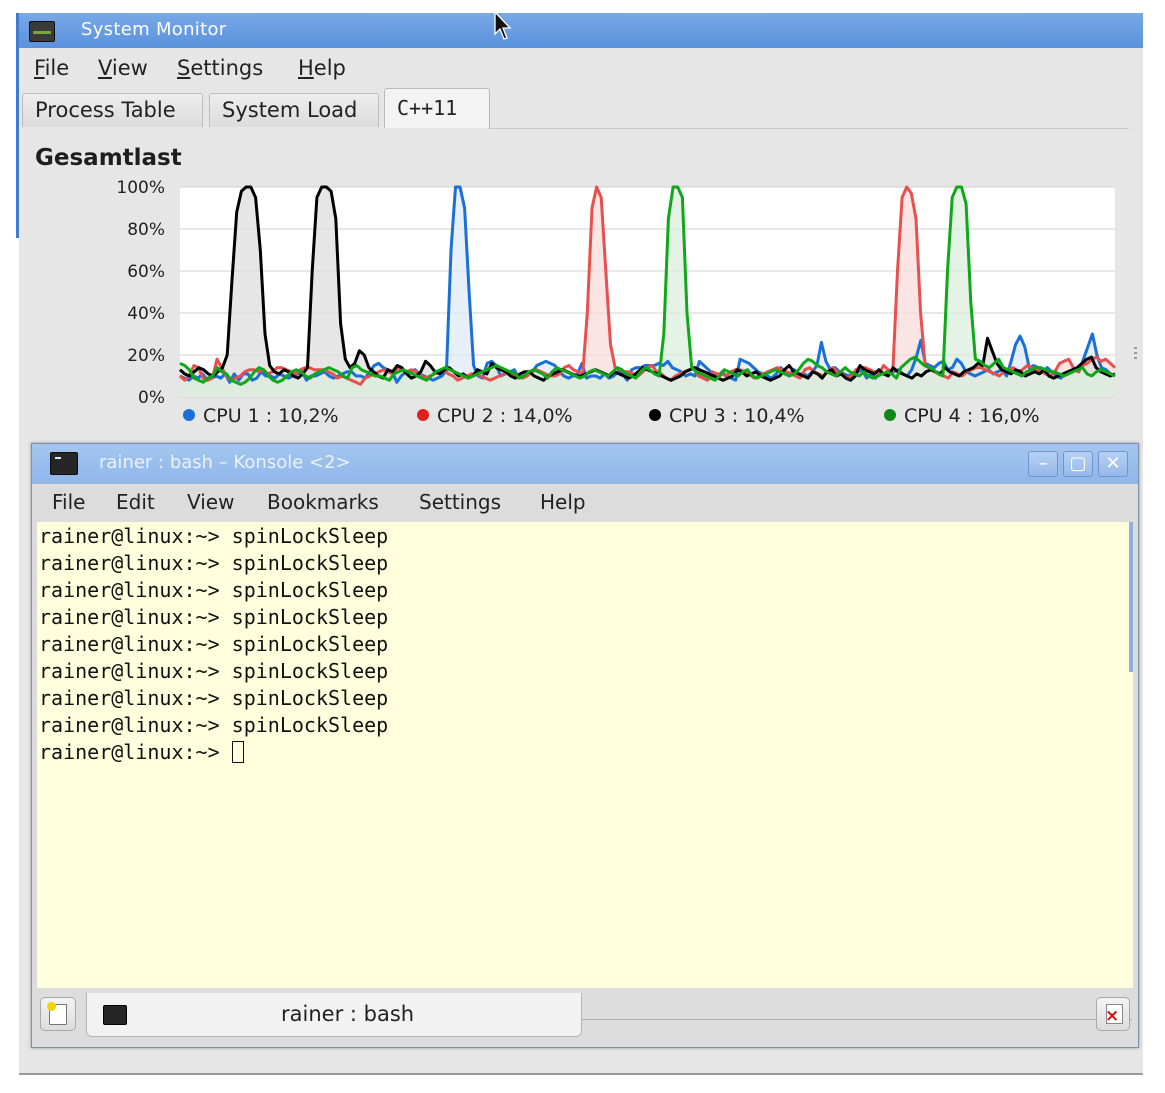  Describe the element at coordinates (135, 752) in the screenshot. I see `terminal-prompt: rainer@linux:~>` at that location.